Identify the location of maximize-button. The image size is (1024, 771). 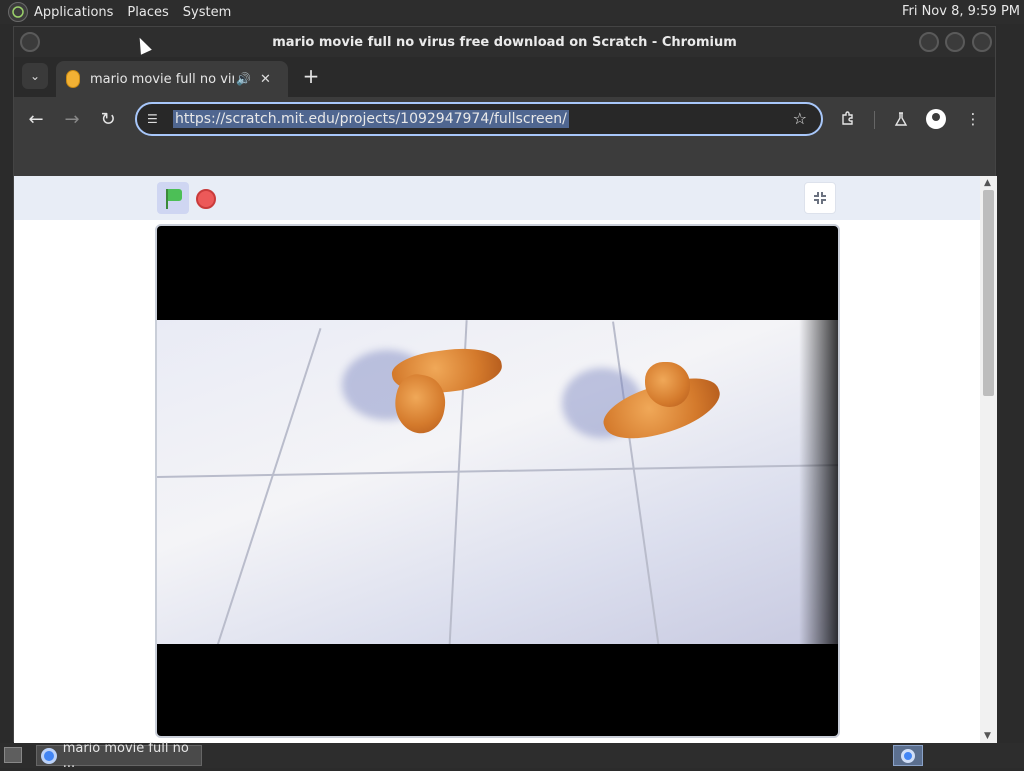
(955, 42).